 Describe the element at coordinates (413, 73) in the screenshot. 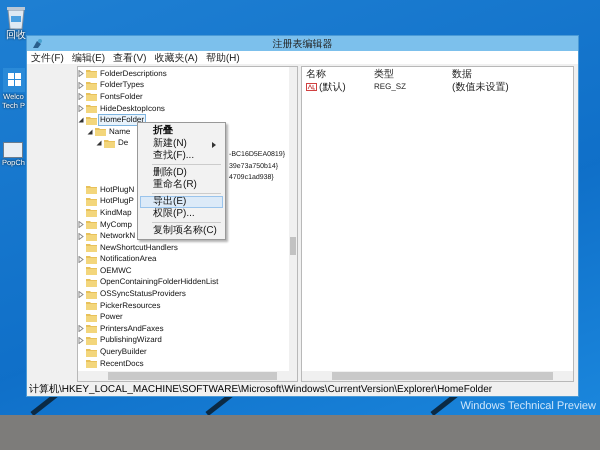

I see `column-header: 类型` at that location.